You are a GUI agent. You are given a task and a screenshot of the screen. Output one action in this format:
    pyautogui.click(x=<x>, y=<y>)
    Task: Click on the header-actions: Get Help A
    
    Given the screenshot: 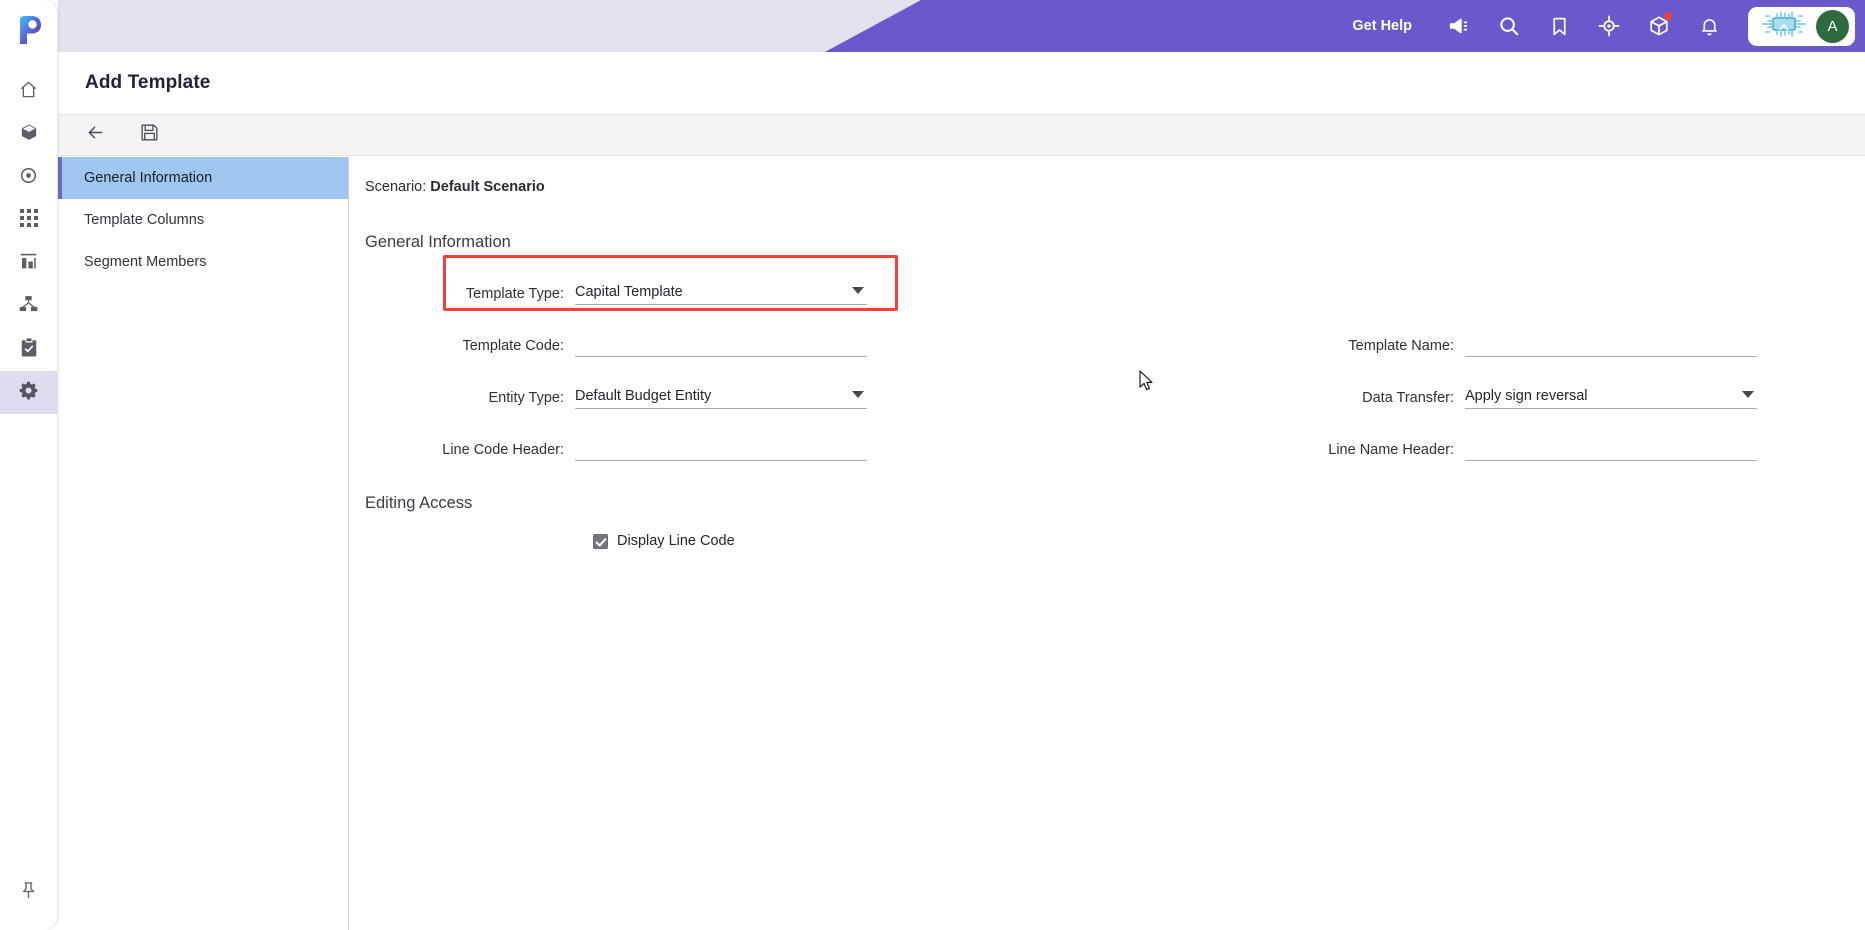 What is the action you would take?
    pyautogui.click(x=1608, y=26)
    